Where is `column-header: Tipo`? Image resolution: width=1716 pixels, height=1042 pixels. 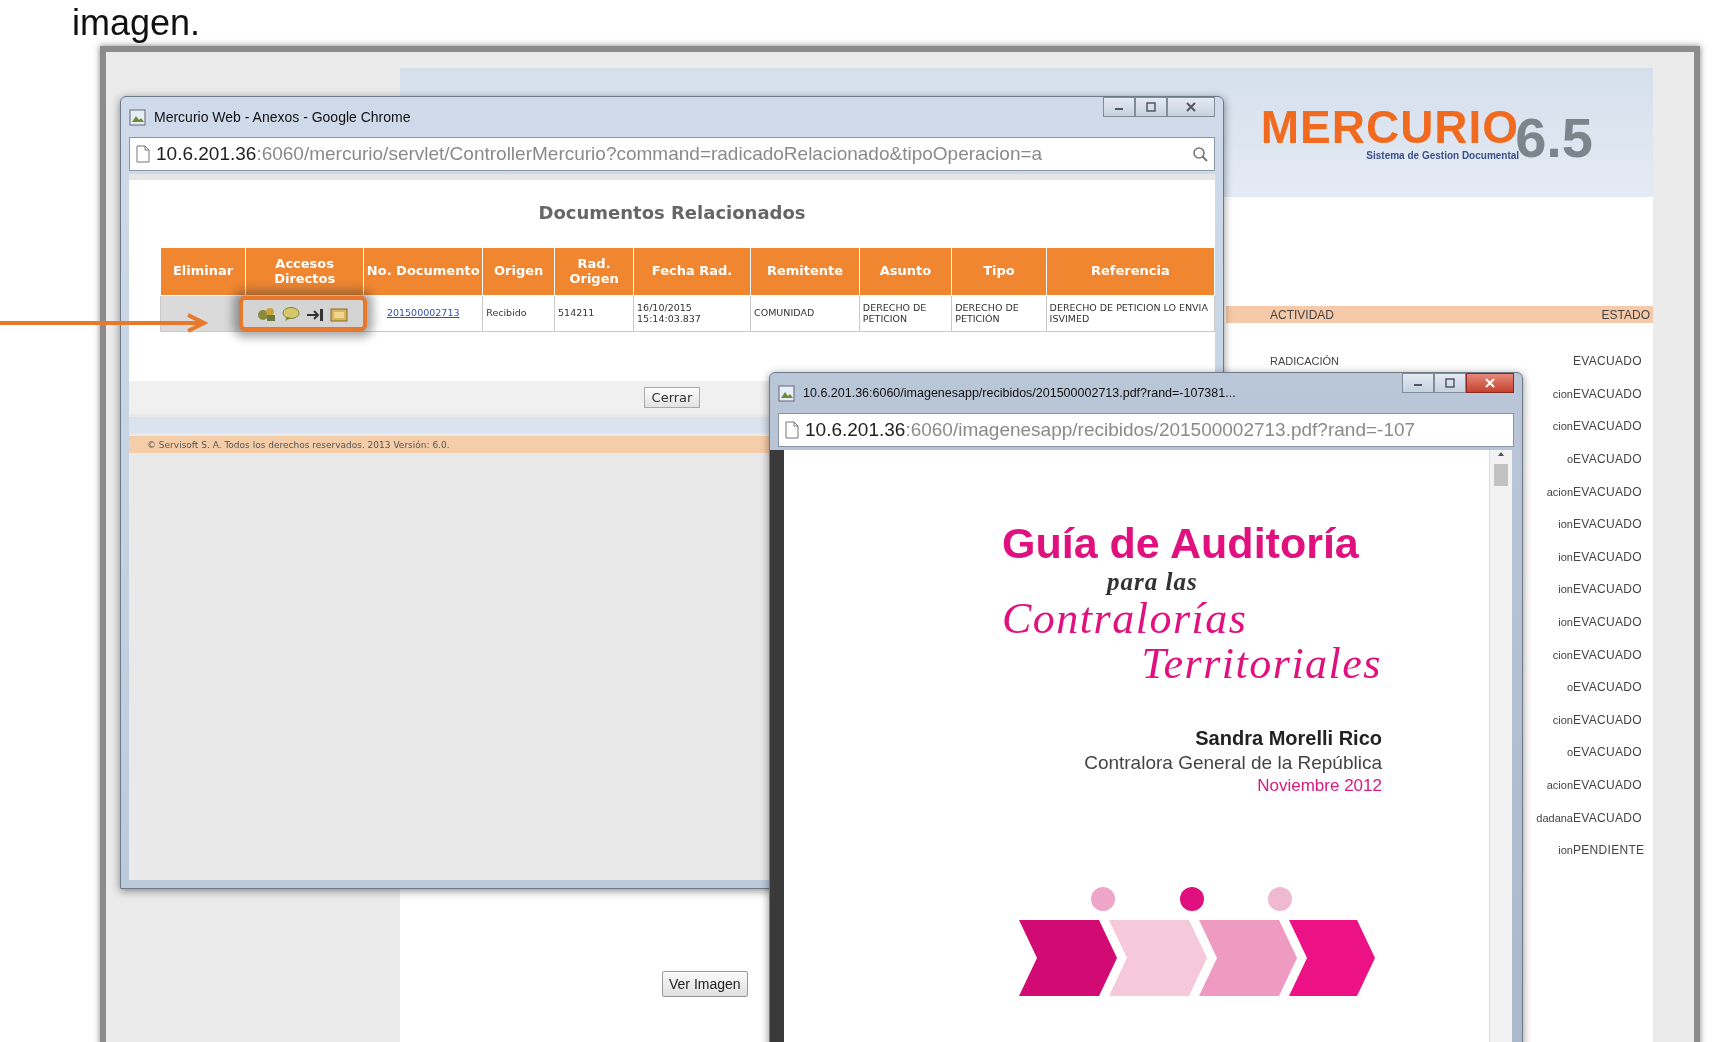
column-header: Tipo is located at coordinates (999, 271).